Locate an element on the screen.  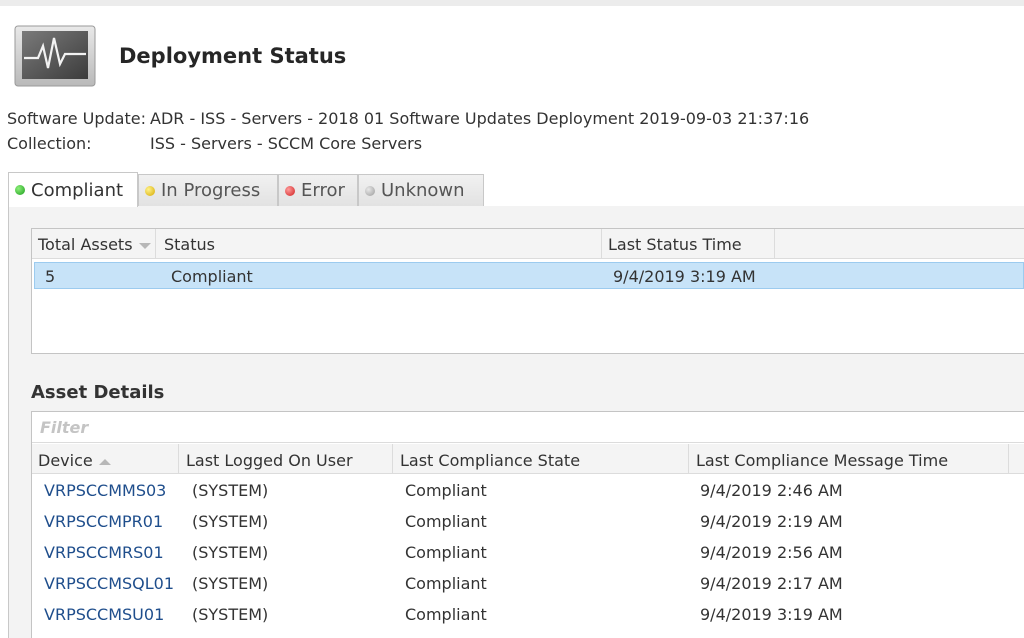
time-cell: 9/4/2019 3:19 AM is located at coordinates (771, 614).